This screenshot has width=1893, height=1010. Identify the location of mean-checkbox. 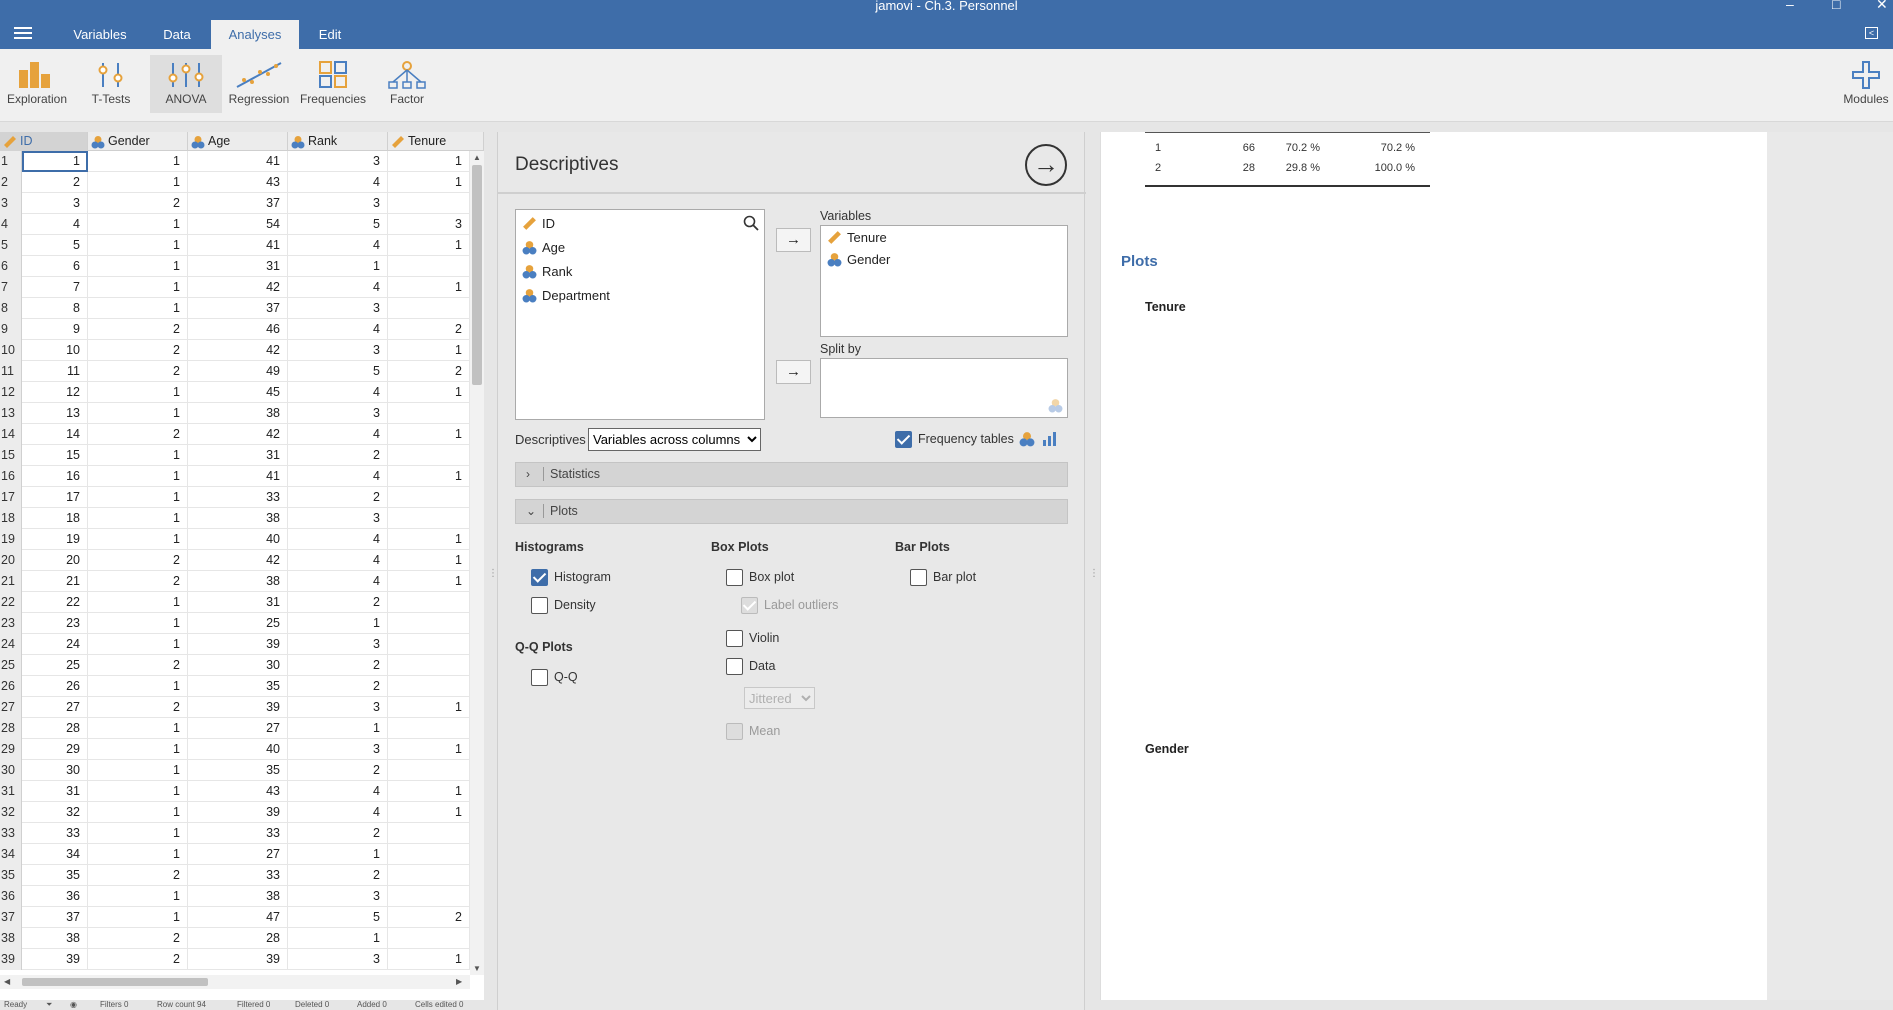
(734, 731).